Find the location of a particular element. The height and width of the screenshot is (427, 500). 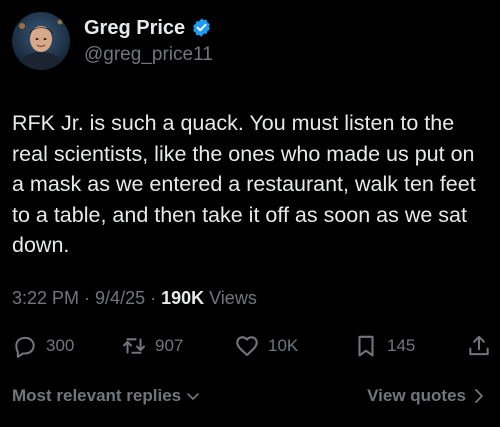

avatar is located at coordinates (41, 41).